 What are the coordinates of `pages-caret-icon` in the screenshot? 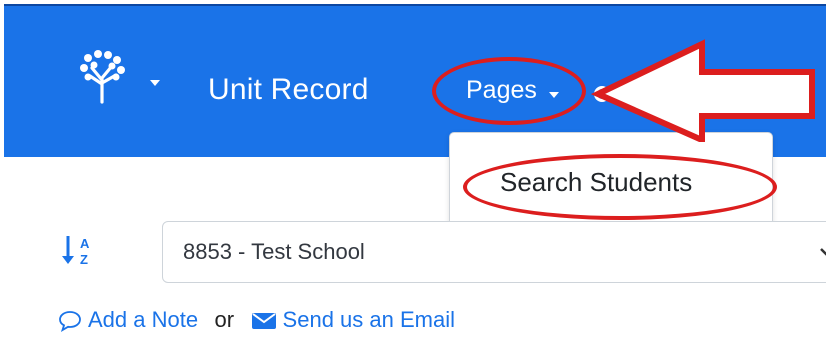 It's located at (554, 95).